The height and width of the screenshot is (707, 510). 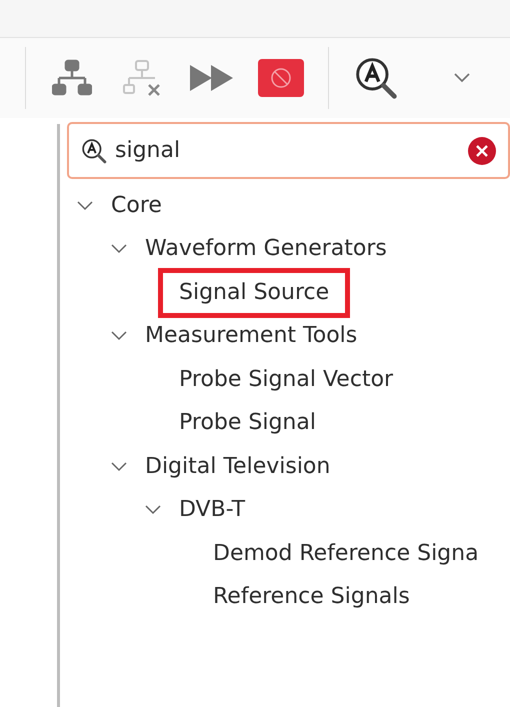 I want to click on tree-item: Core, so click(x=136, y=205).